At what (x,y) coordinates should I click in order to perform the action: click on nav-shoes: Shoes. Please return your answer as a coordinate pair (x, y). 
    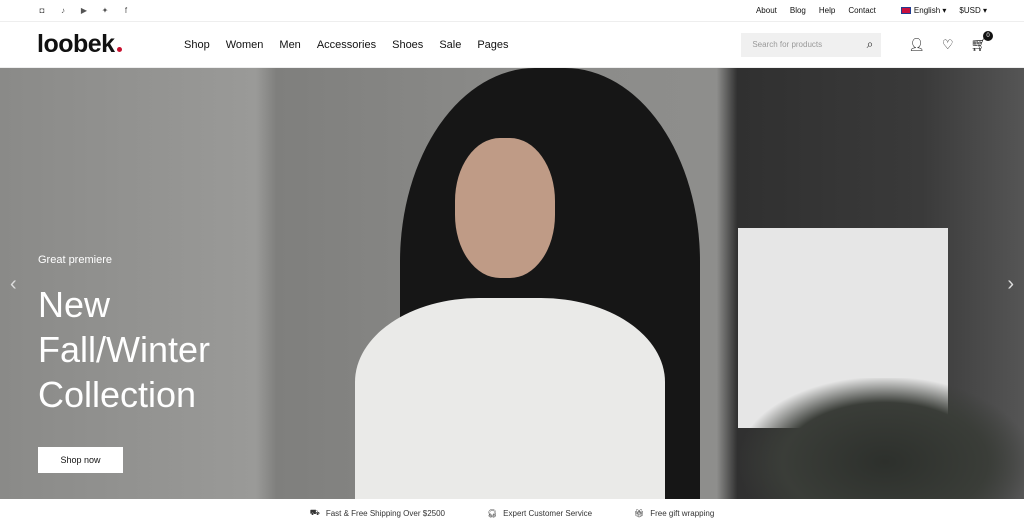
    Looking at the image, I should click on (407, 45).